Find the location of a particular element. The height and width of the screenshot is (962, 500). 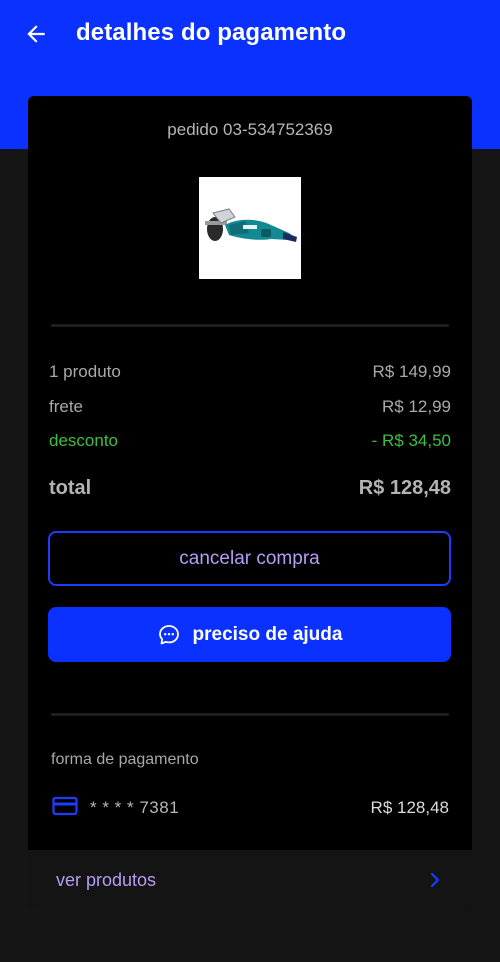

masked-card-number: * * * * 7381 is located at coordinates (135, 807).